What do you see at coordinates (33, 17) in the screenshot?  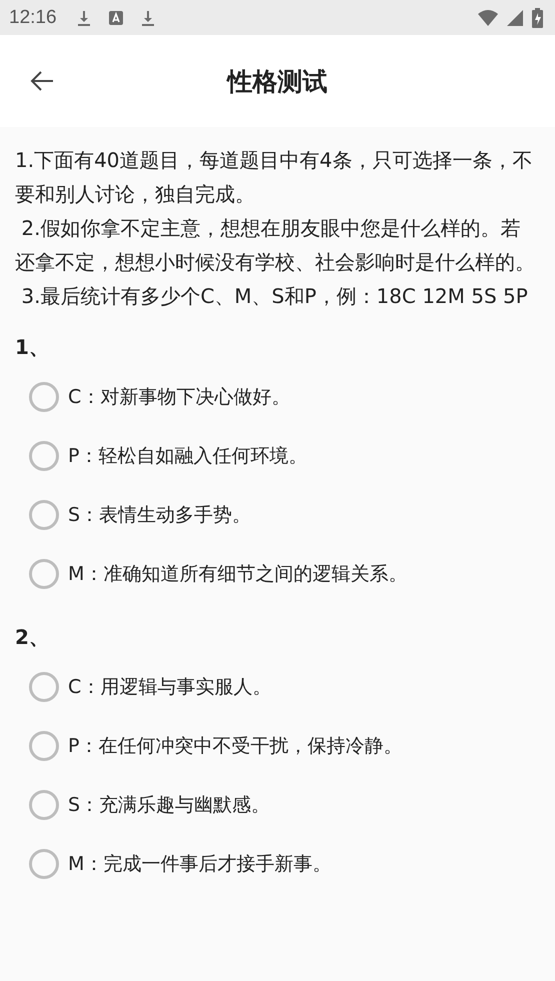 I see `status-time: 12:16` at bounding box center [33, 17].